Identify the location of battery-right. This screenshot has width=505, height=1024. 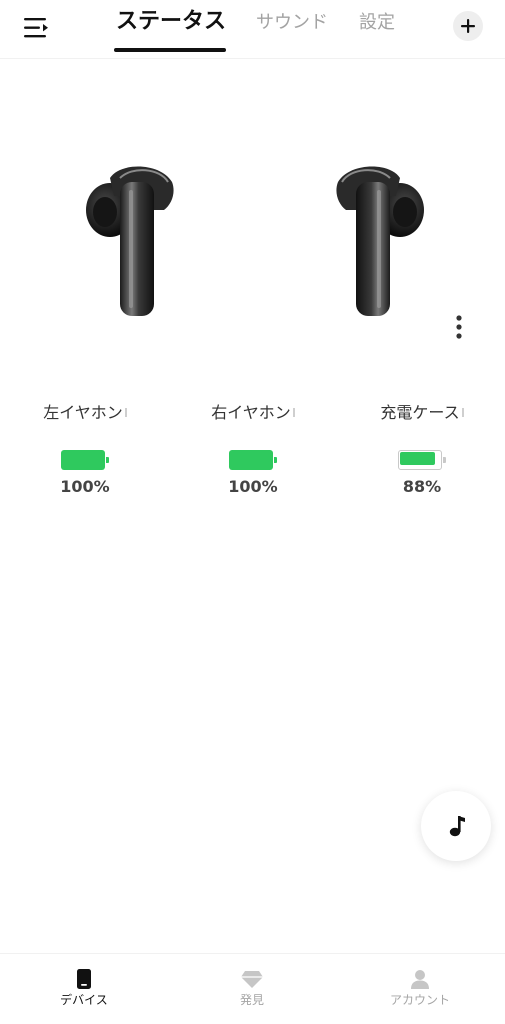
(253, 461).